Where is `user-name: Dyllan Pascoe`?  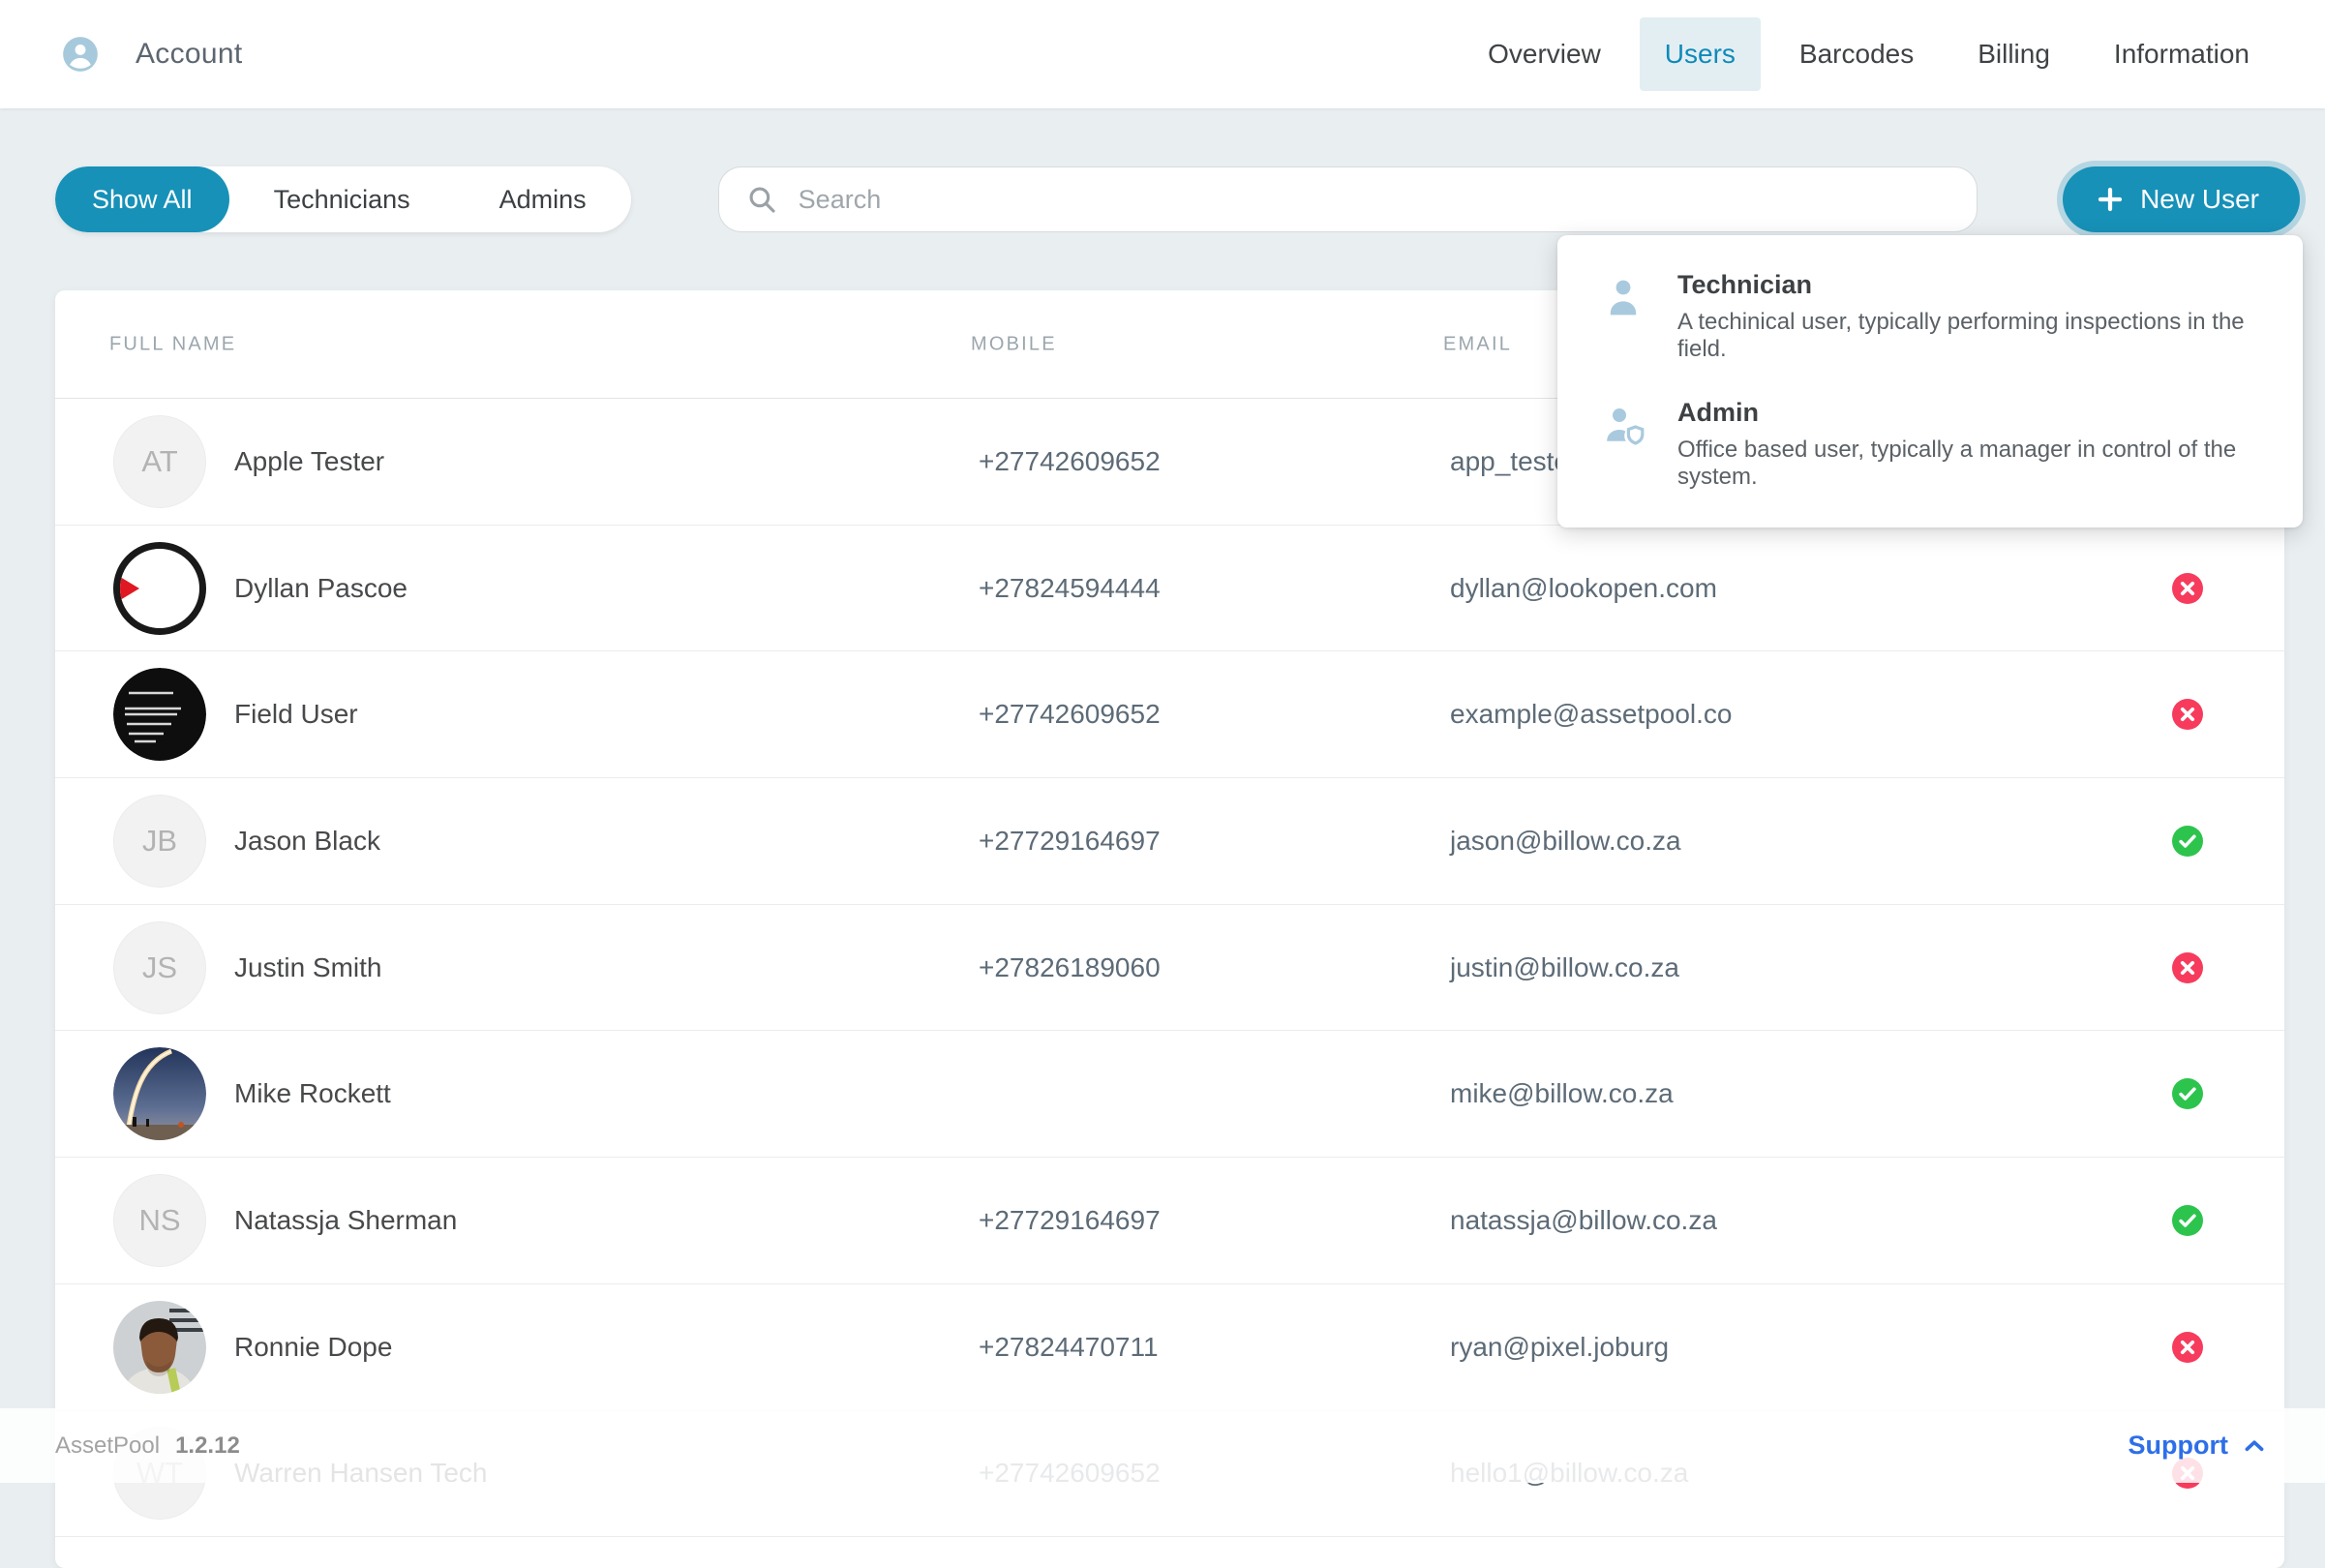
user-name: Dyllan Pascoe is located at coordinates (321, 587).